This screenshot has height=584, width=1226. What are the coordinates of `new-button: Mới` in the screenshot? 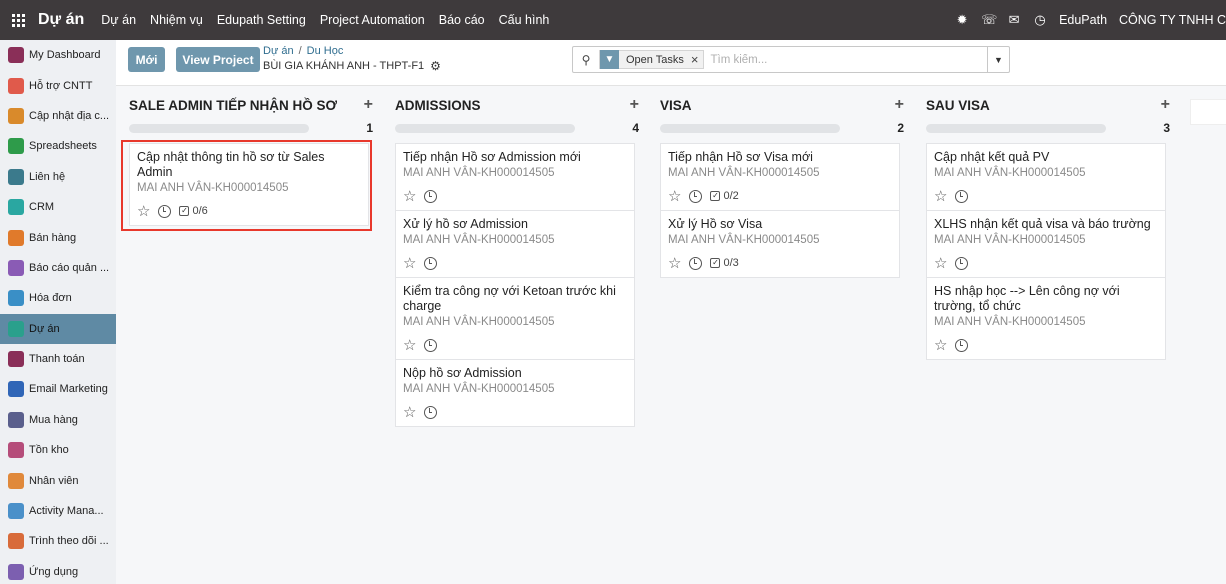 It's located at (146, 59).